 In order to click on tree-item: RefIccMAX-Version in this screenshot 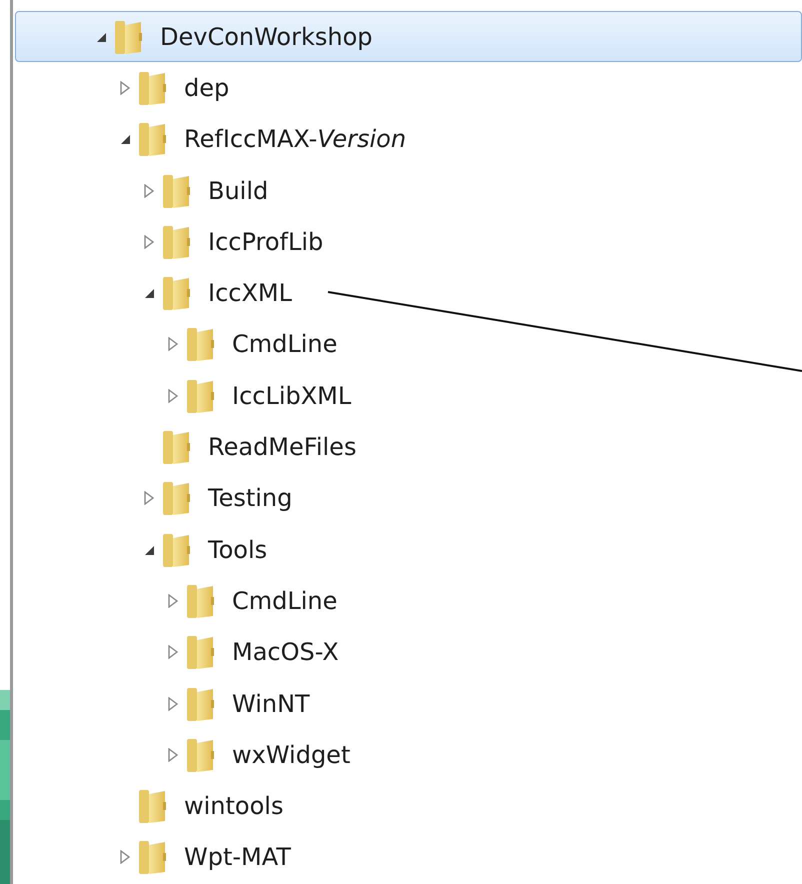, I will do `click(408, 139)`.